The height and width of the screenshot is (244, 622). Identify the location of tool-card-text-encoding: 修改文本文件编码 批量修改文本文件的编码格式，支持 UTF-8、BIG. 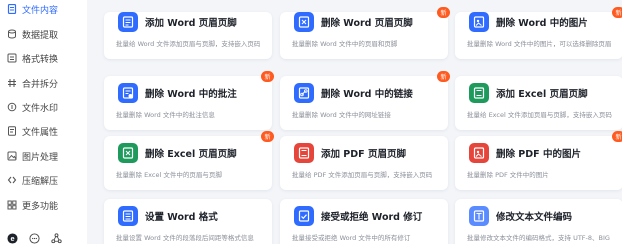
(538, 221).